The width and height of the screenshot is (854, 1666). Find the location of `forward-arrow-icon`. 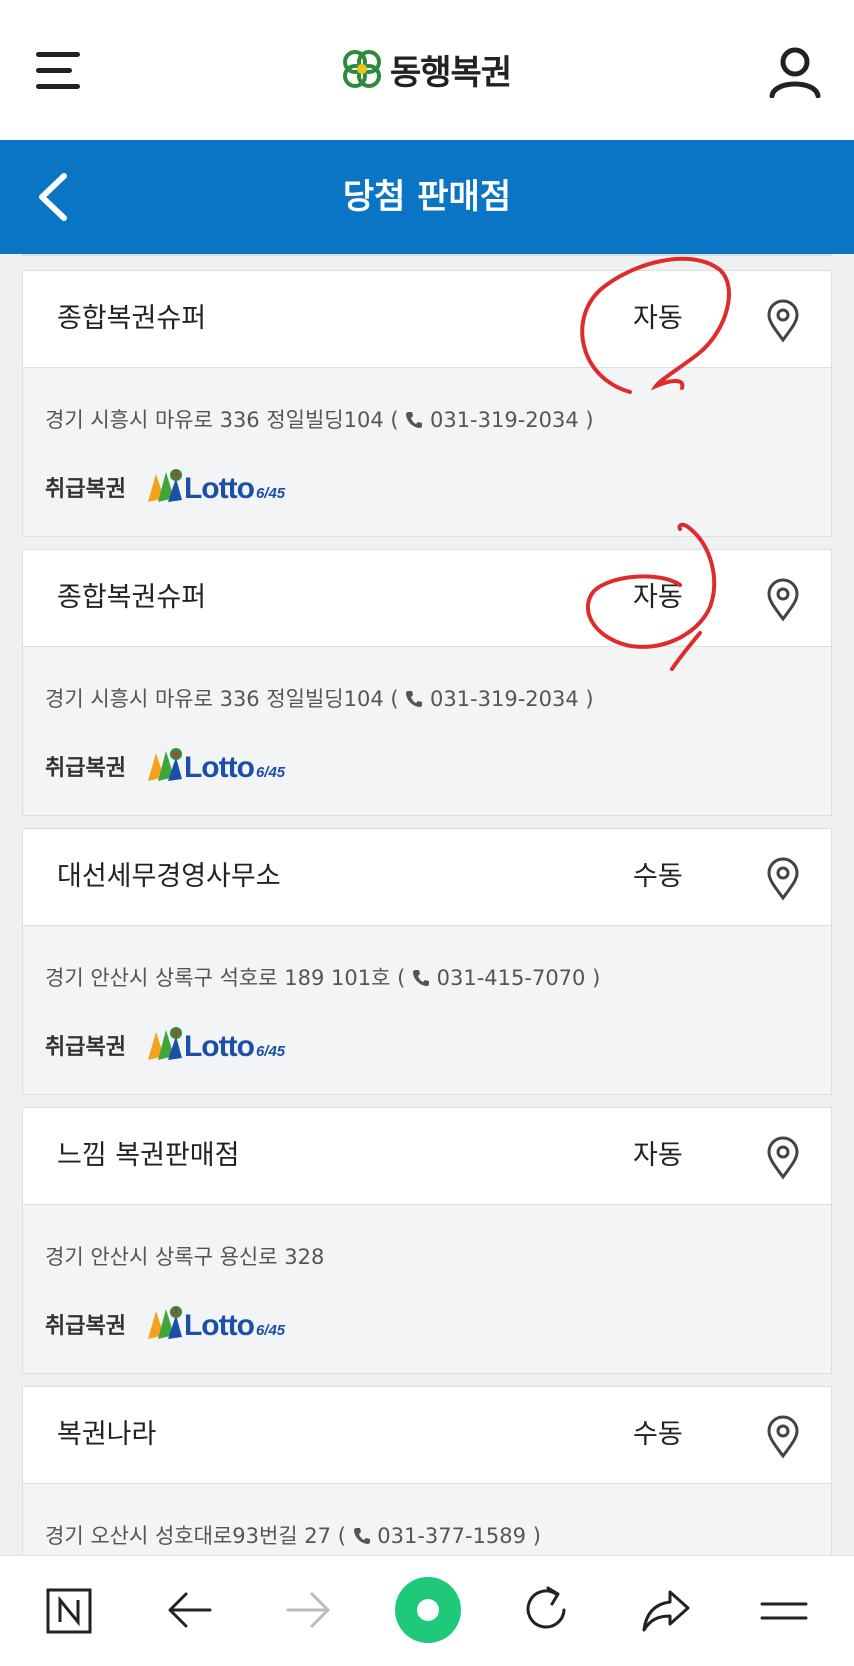

forward-arrow-icon is located at coordinates (308, 1610).